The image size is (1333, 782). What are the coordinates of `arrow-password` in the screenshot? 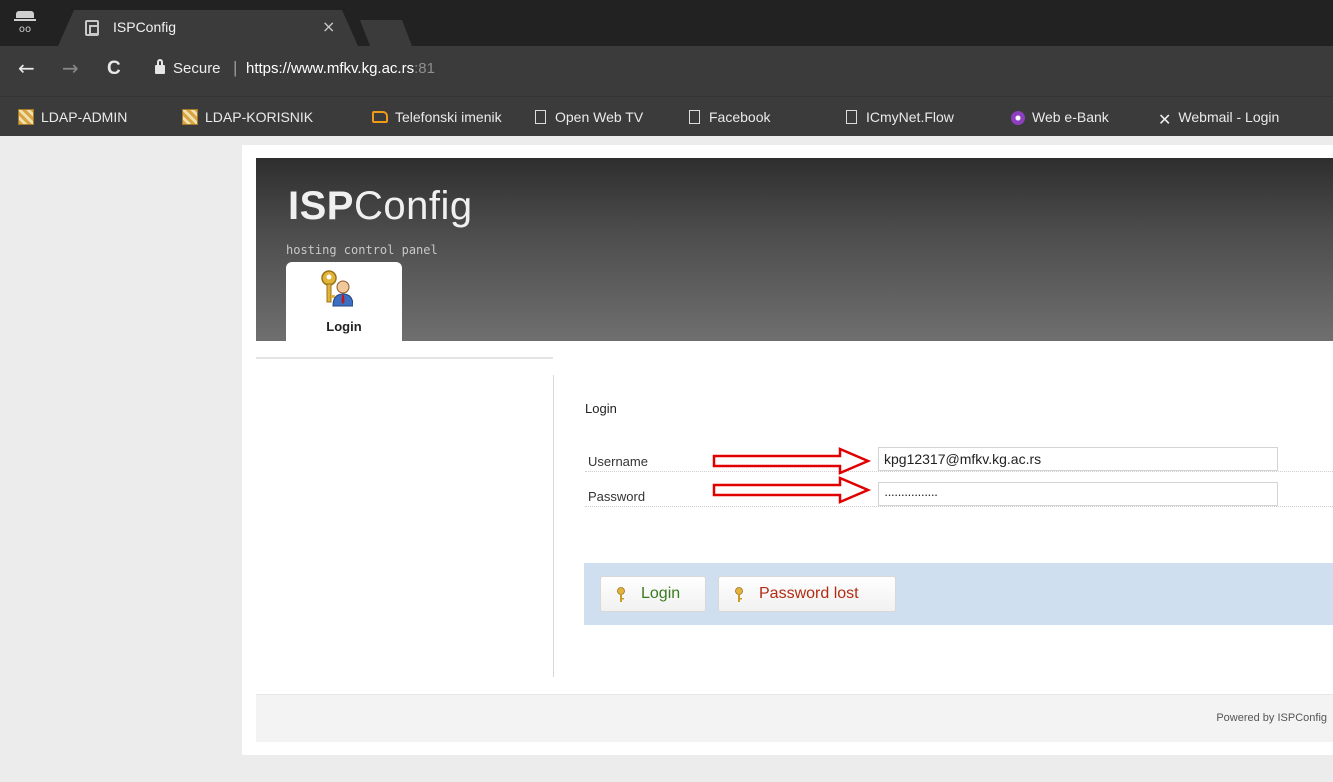 It's located at (792, 490).